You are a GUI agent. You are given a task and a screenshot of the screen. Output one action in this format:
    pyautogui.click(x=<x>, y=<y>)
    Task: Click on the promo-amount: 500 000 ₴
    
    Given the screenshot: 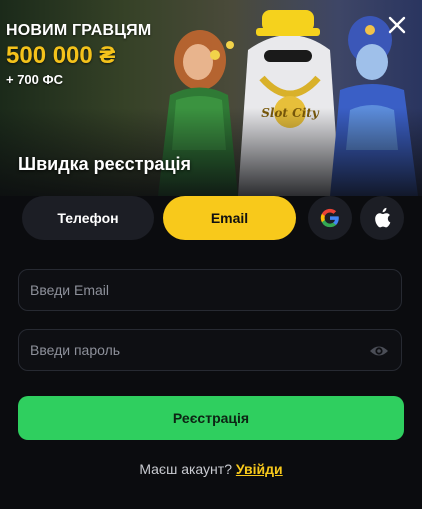 What is the action you would take?
    pyautogui.click(x=61, y=55)
    